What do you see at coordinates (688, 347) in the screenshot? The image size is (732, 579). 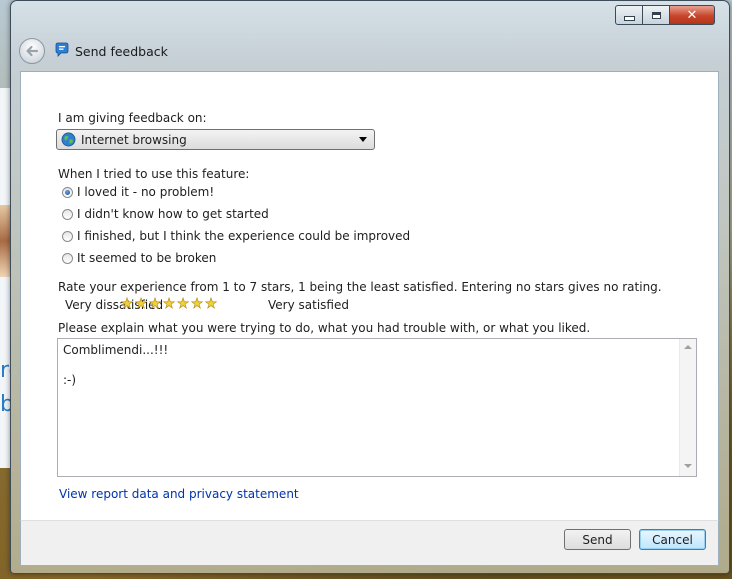 I see `scroll-up-icon` at bounding box center [688, 347].